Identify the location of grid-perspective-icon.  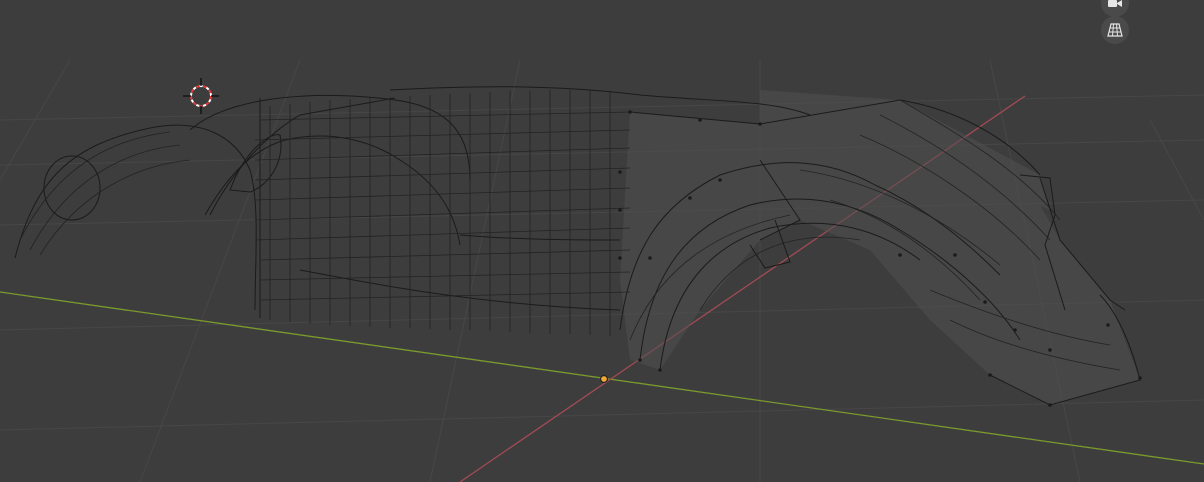
(1115, 30).